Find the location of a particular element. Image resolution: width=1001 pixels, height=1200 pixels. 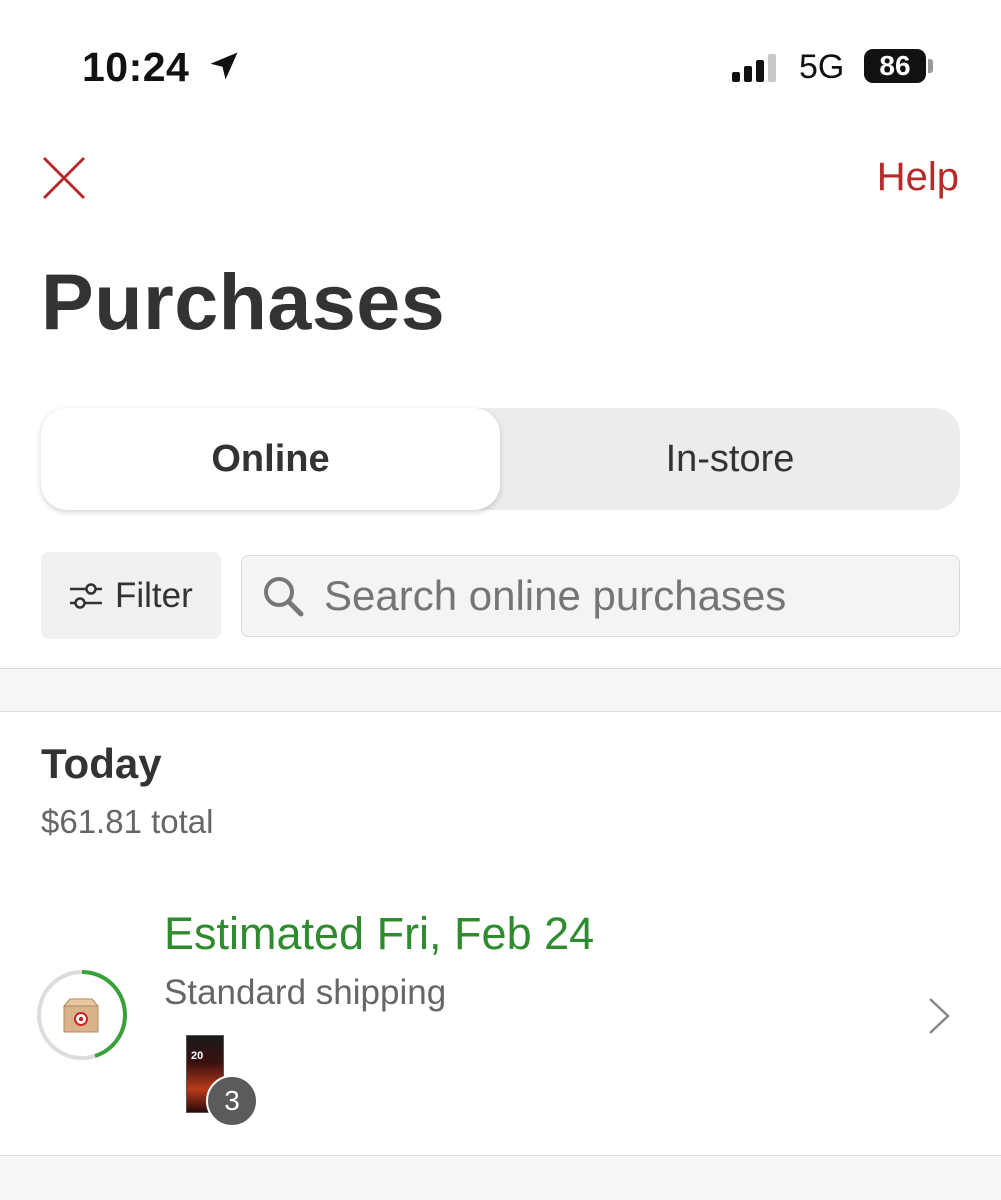

location-arrow-icon is located at coordinates (224, 66).